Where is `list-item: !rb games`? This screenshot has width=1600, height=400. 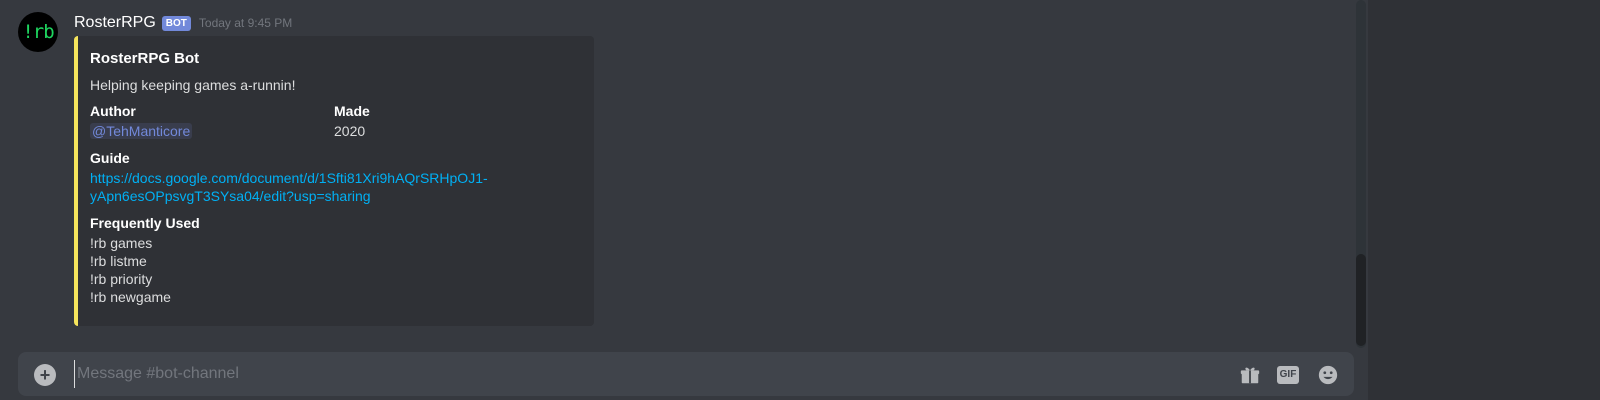
list-item: !rb games is located at coordinates (121, 243).